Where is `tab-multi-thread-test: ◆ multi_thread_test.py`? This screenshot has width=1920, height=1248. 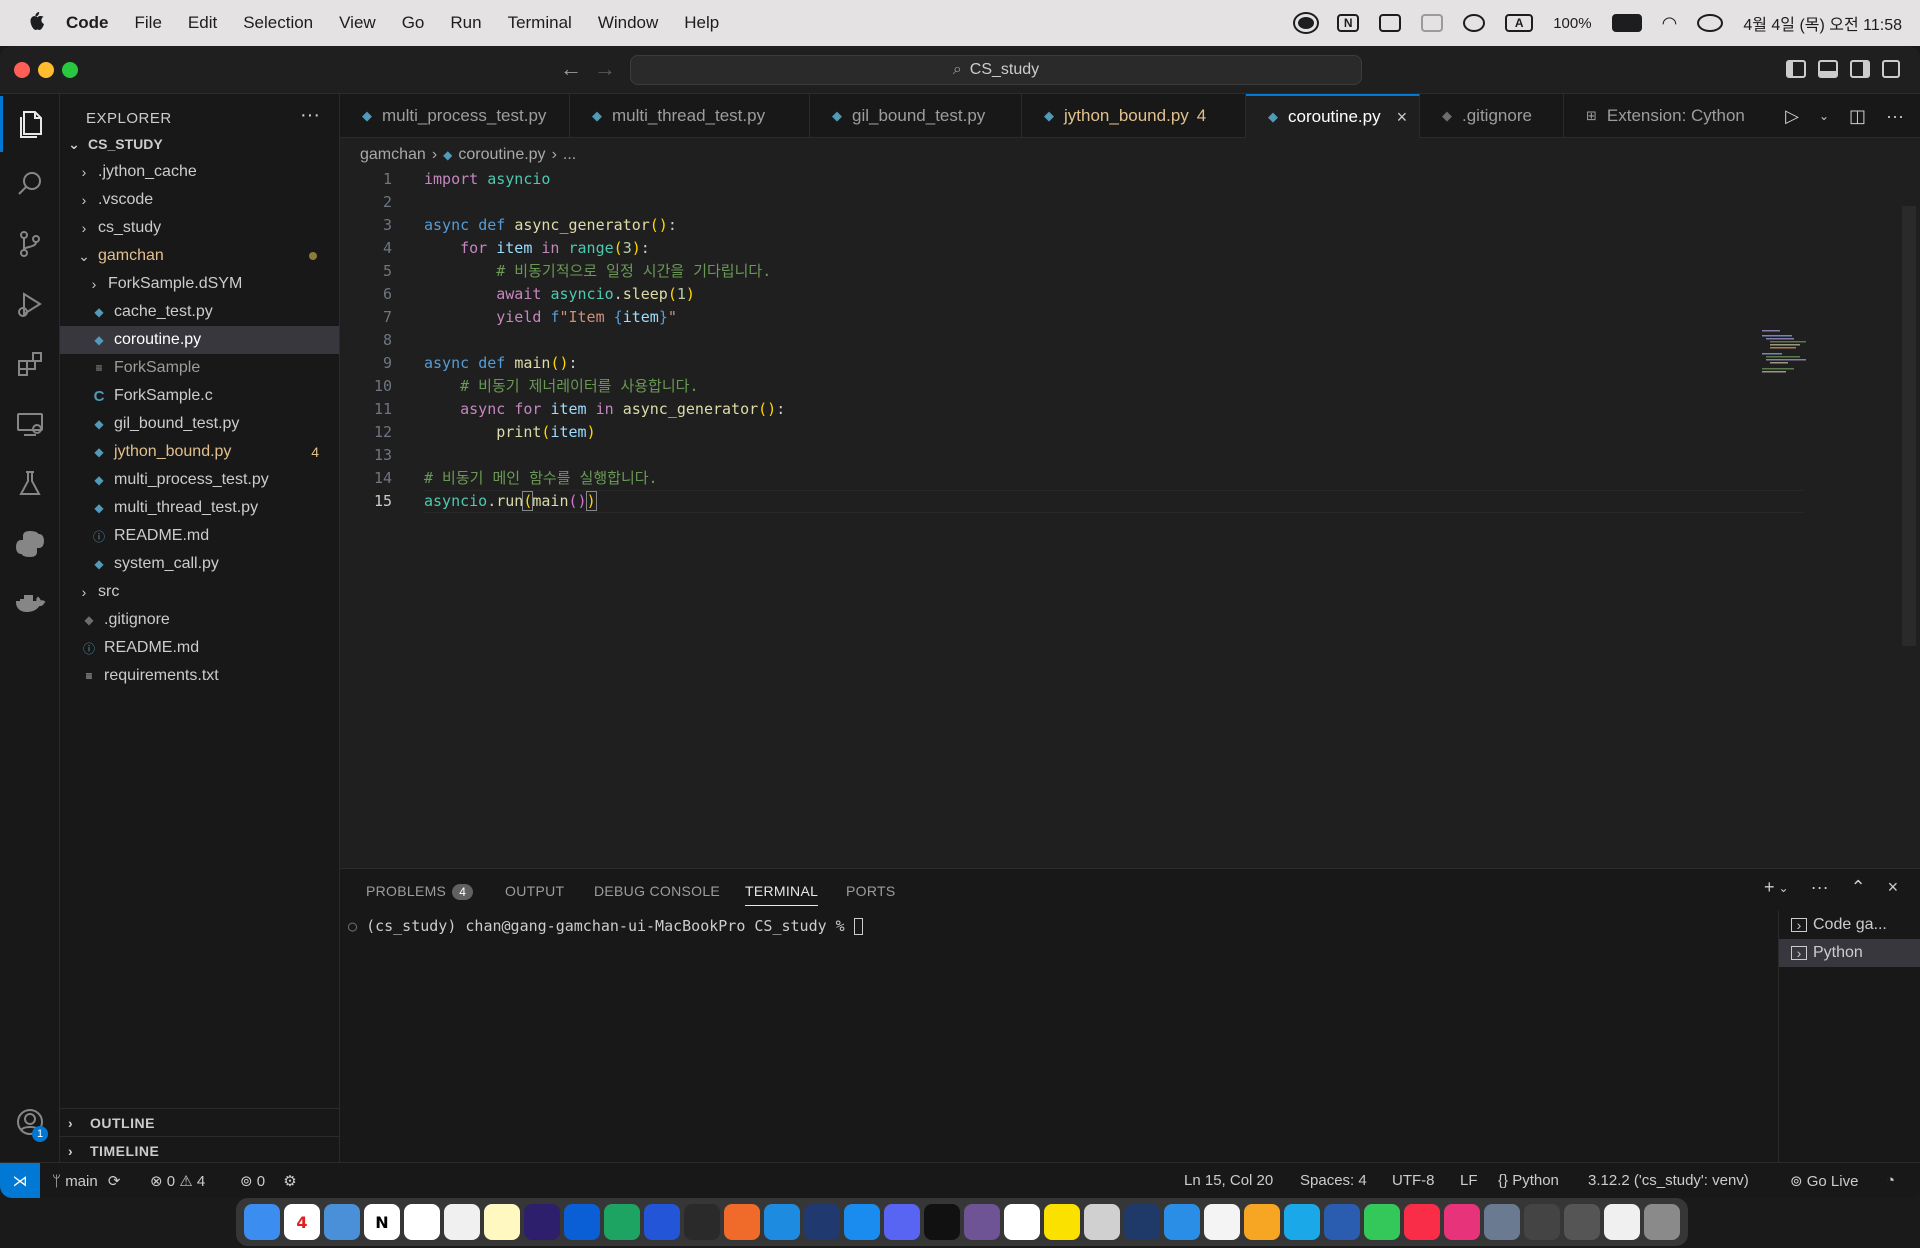 tab-multi-thread-test: ◆ multi_thread_test.py is located at coordinates (690, 116).